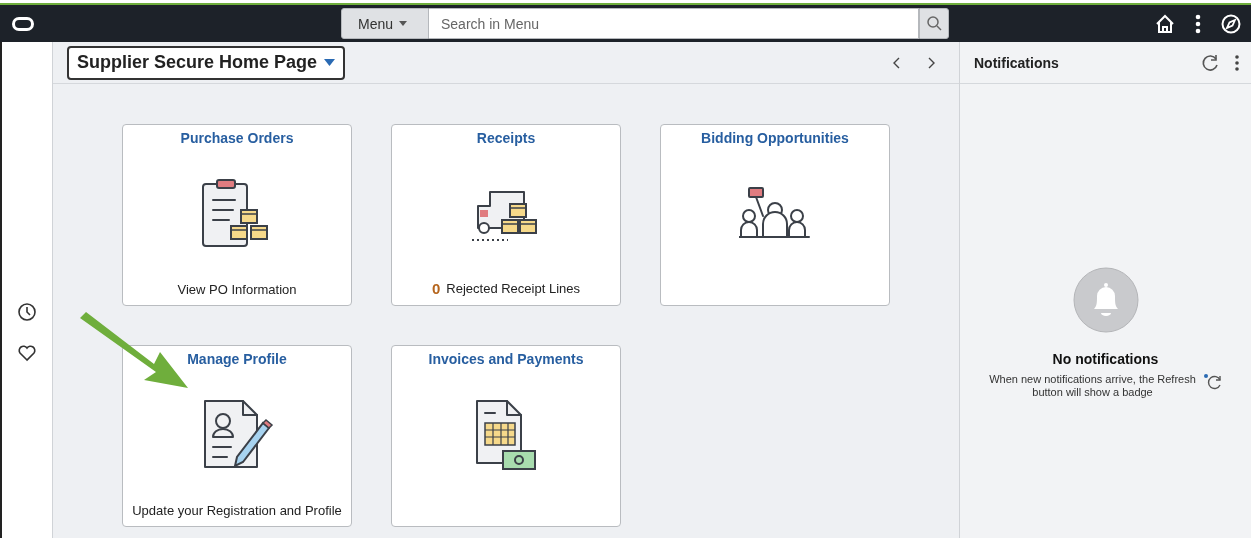  Describe the element at coordinates (27, 353) in the screenshot. I see `heart-icon` at that location.